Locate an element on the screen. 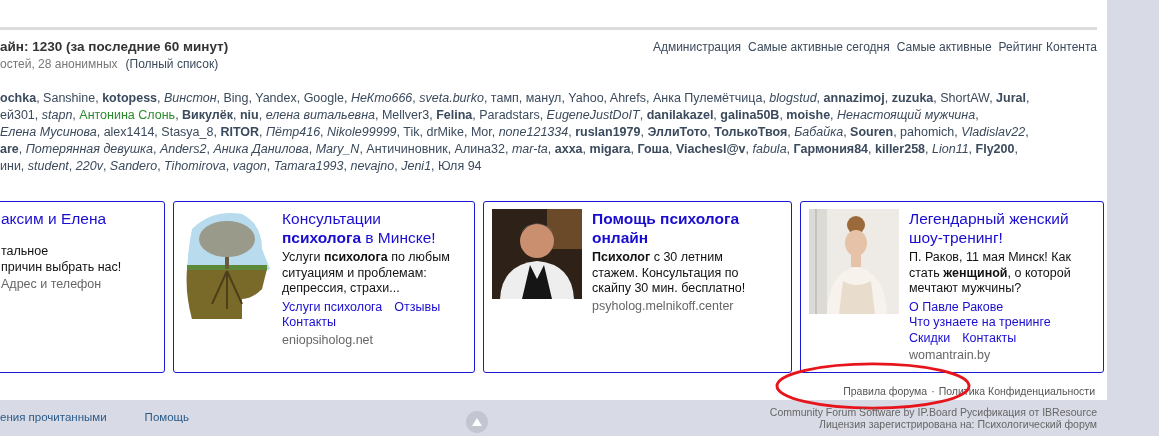 This screenshot has width=1159, height=436. ad-description: П. Раков, 11 мая Минск! Как стать женщиной, о которой мечтают мужчины? is located at coordinates (990, 273).